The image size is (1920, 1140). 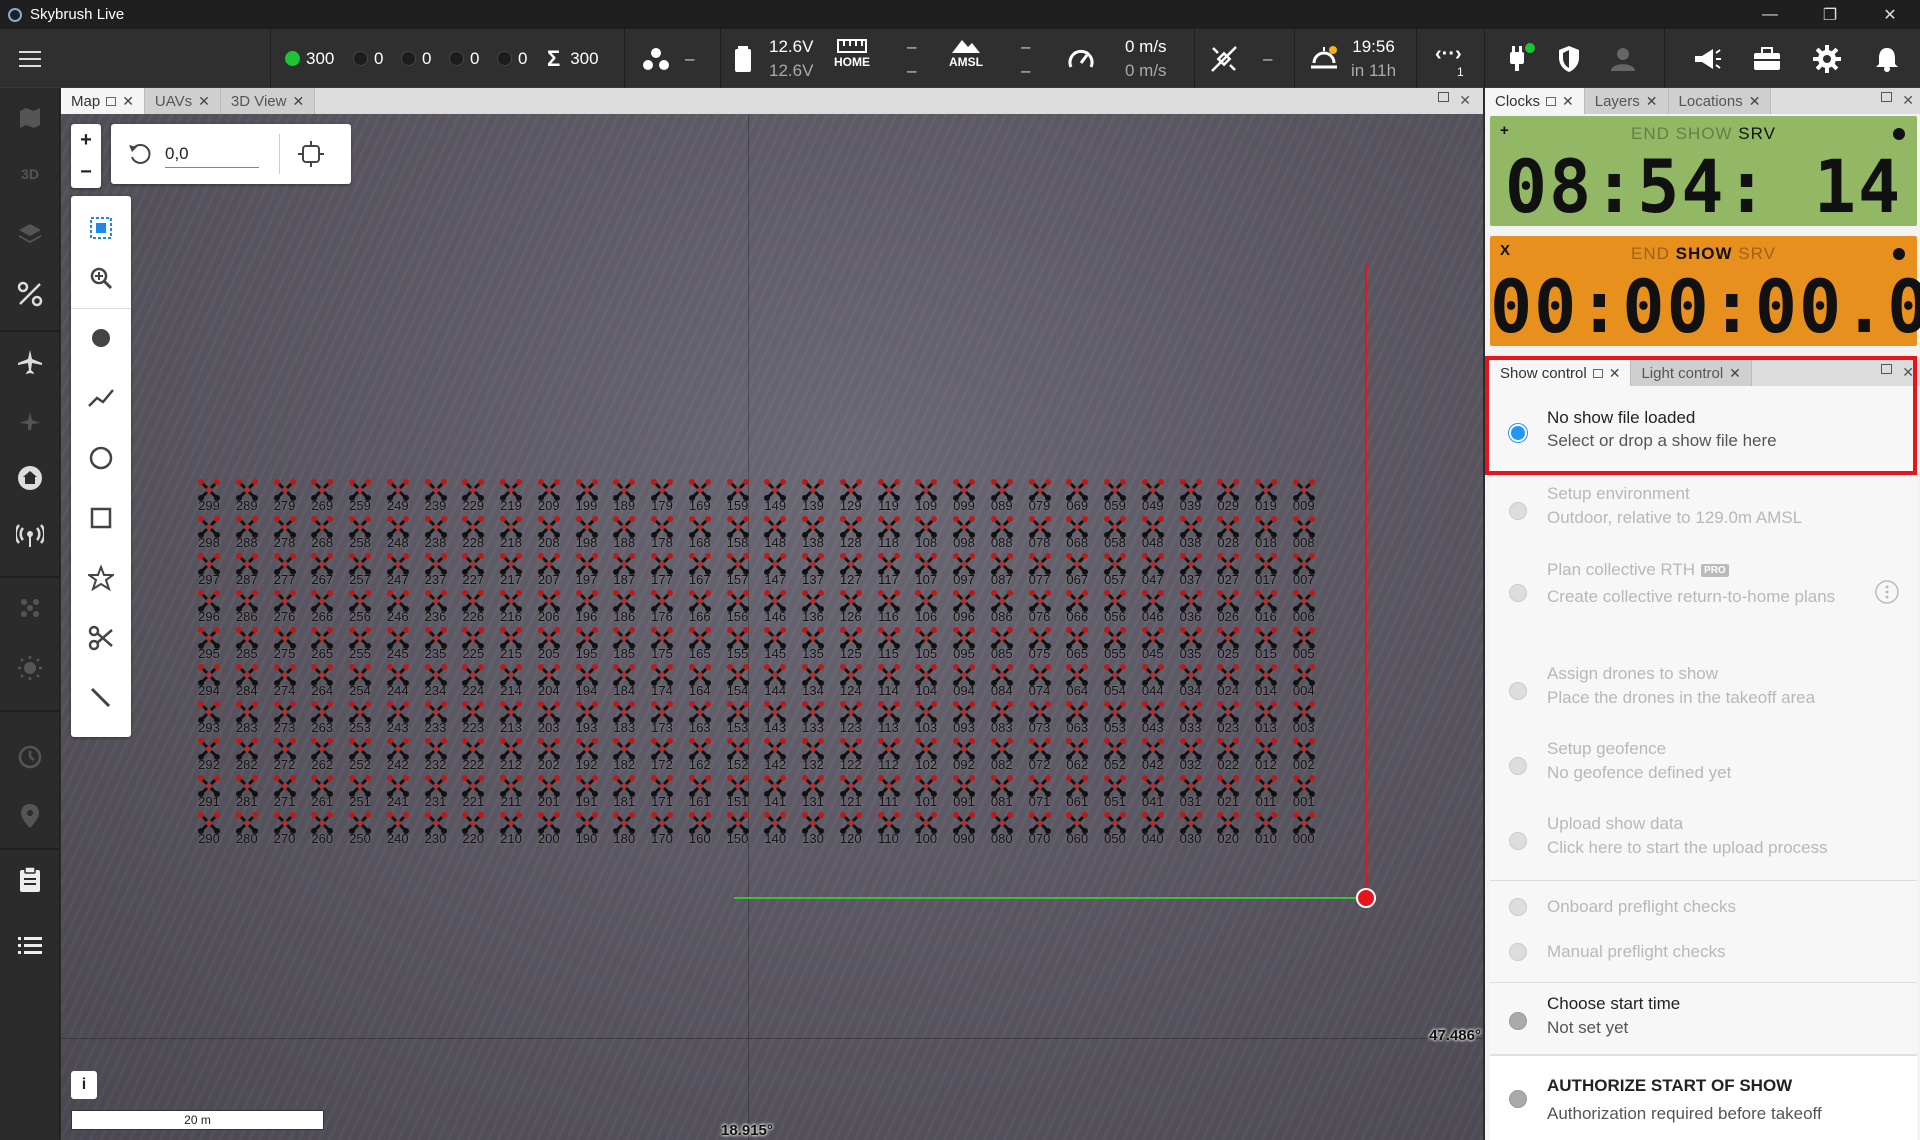 I want to click on drone-marker: 227, so click(x=473, y=572).